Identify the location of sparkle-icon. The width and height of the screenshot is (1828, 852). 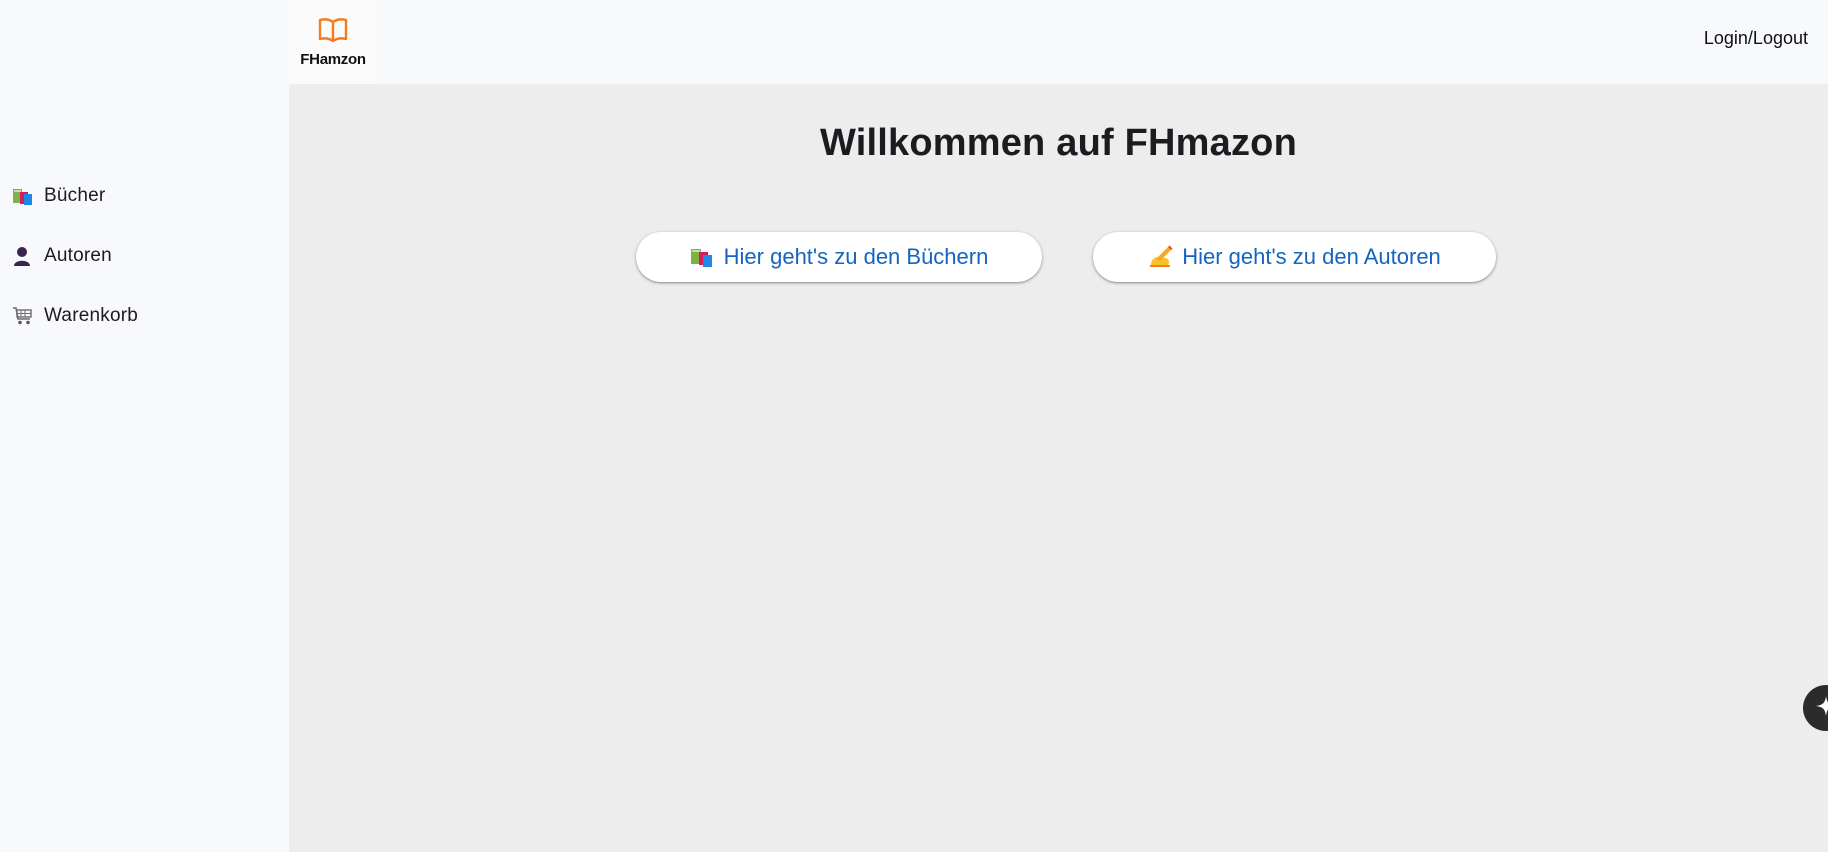
(1821, 708).